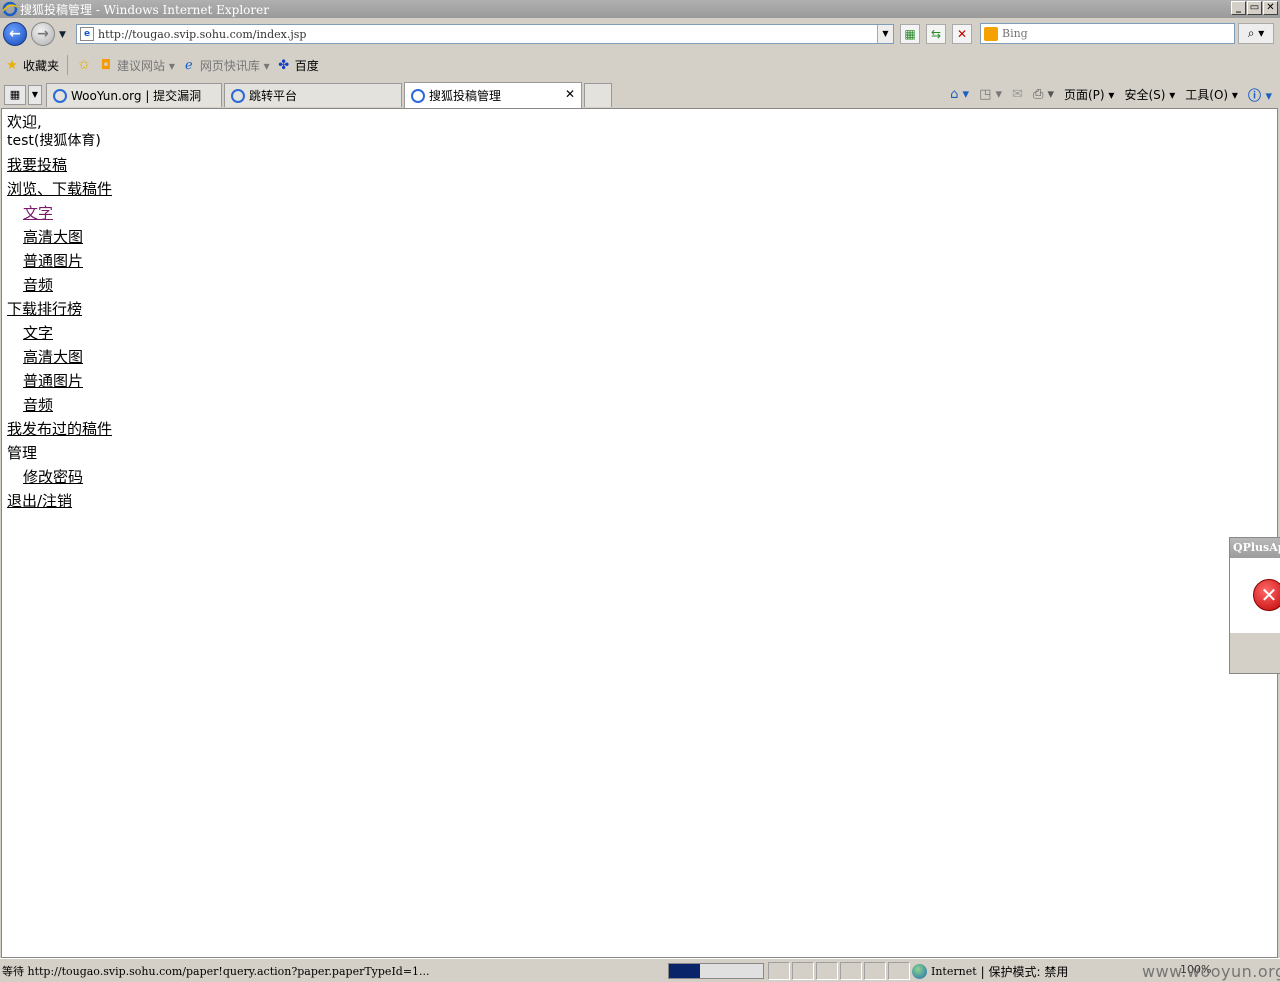 The height and width of the screenshot is (982, 1280). Describe the element at coordinates (43, 34) in the screenshot. I see `forward-button: →` at that location.